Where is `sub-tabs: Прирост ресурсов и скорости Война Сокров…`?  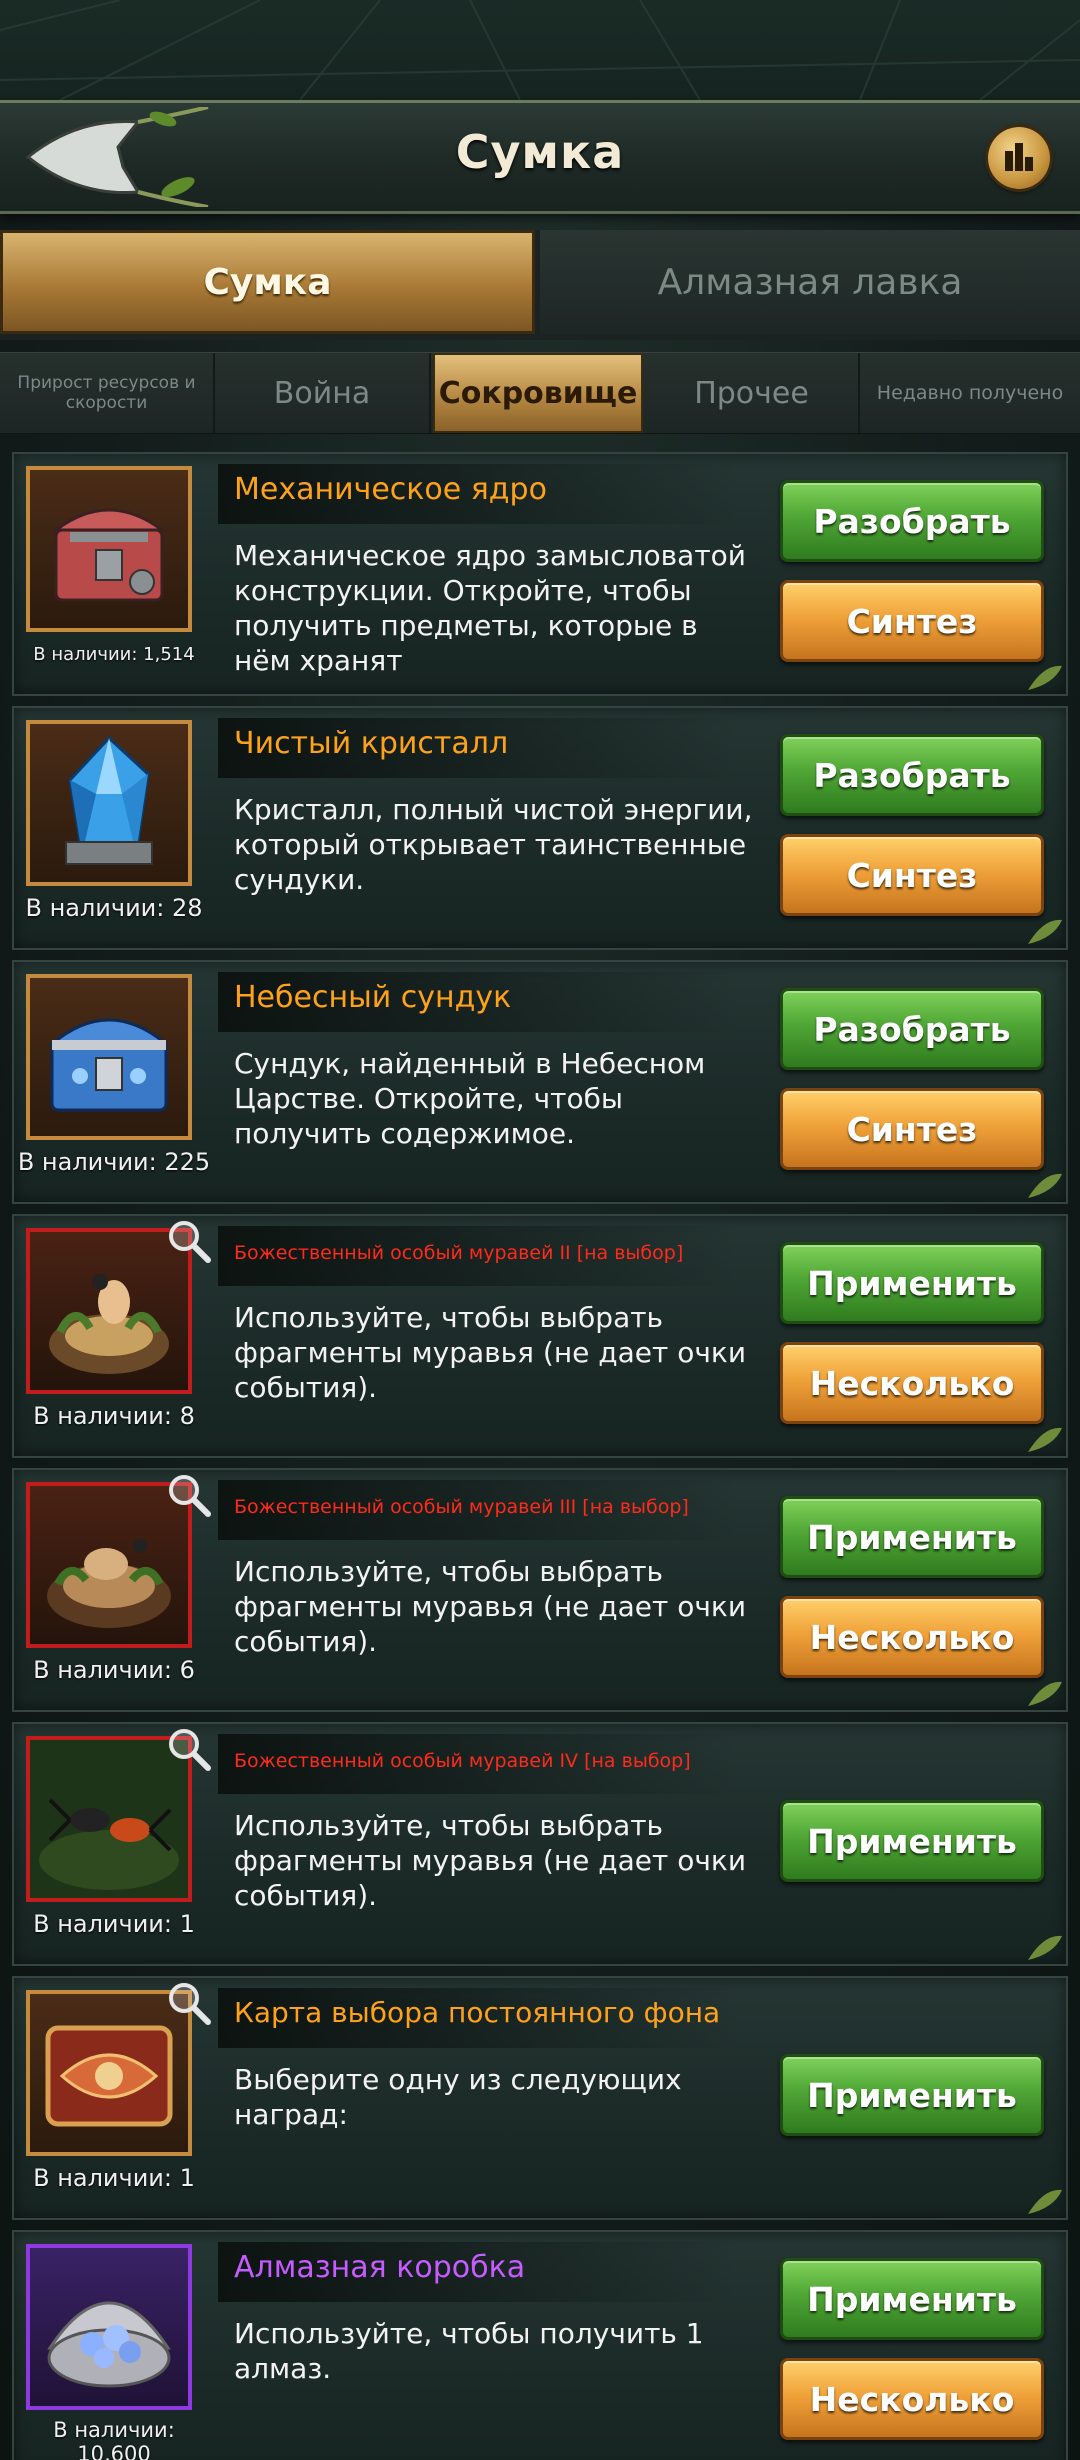 sub-tabs: Прирост ресурсов и скорости Война Сокров… is located at coordinates (540, 393).